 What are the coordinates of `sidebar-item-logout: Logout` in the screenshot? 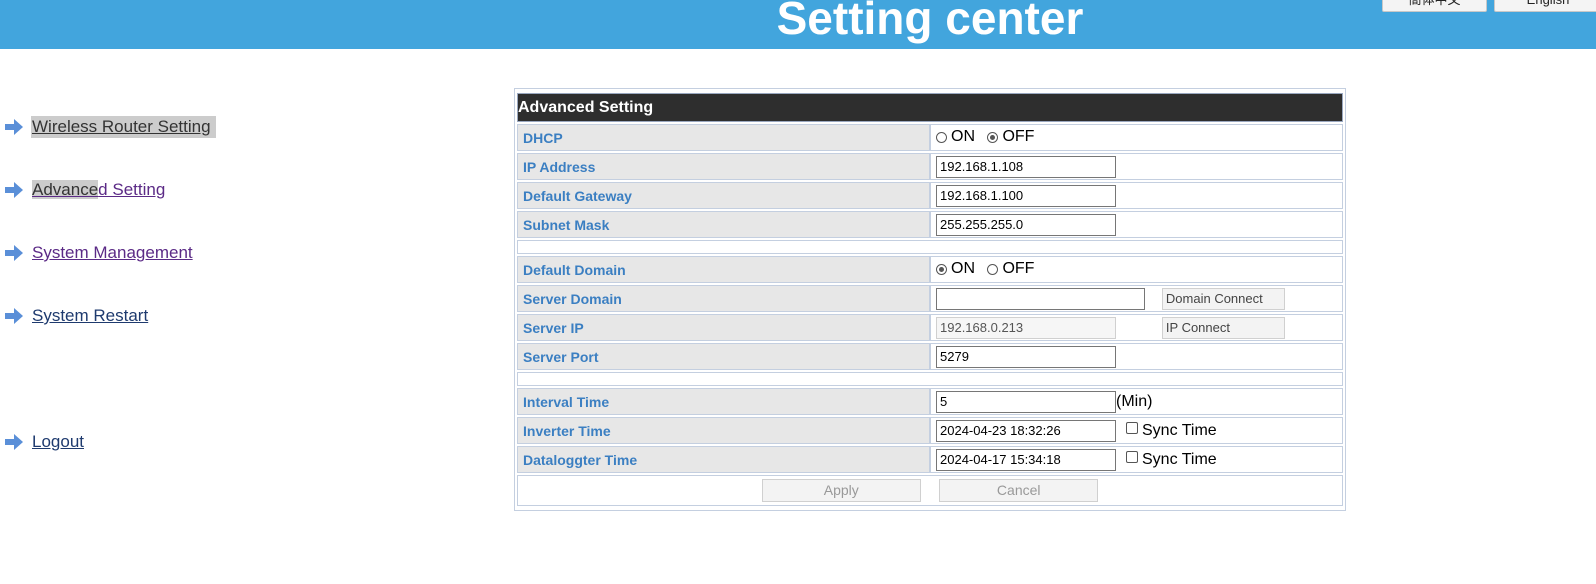 It's located at (45, 442).